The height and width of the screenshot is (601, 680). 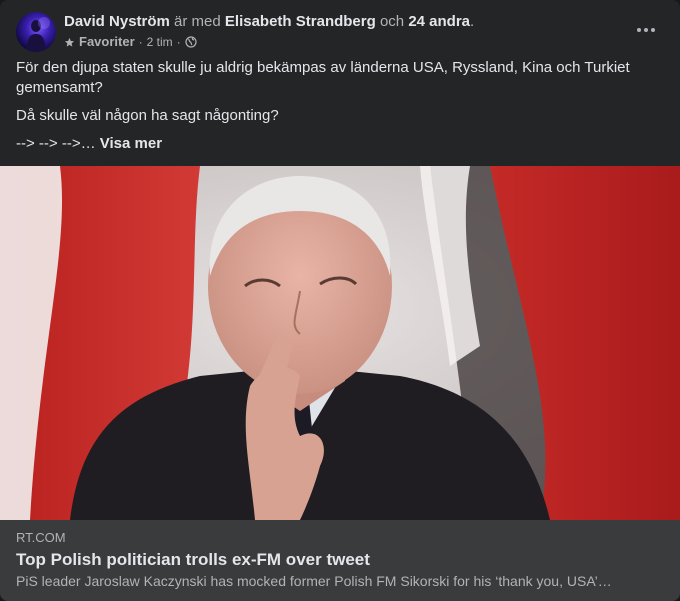 I want to click on post-paragraph-2: Då skulle väl någon ha sagt någonting?, so click(x=147, y=115).